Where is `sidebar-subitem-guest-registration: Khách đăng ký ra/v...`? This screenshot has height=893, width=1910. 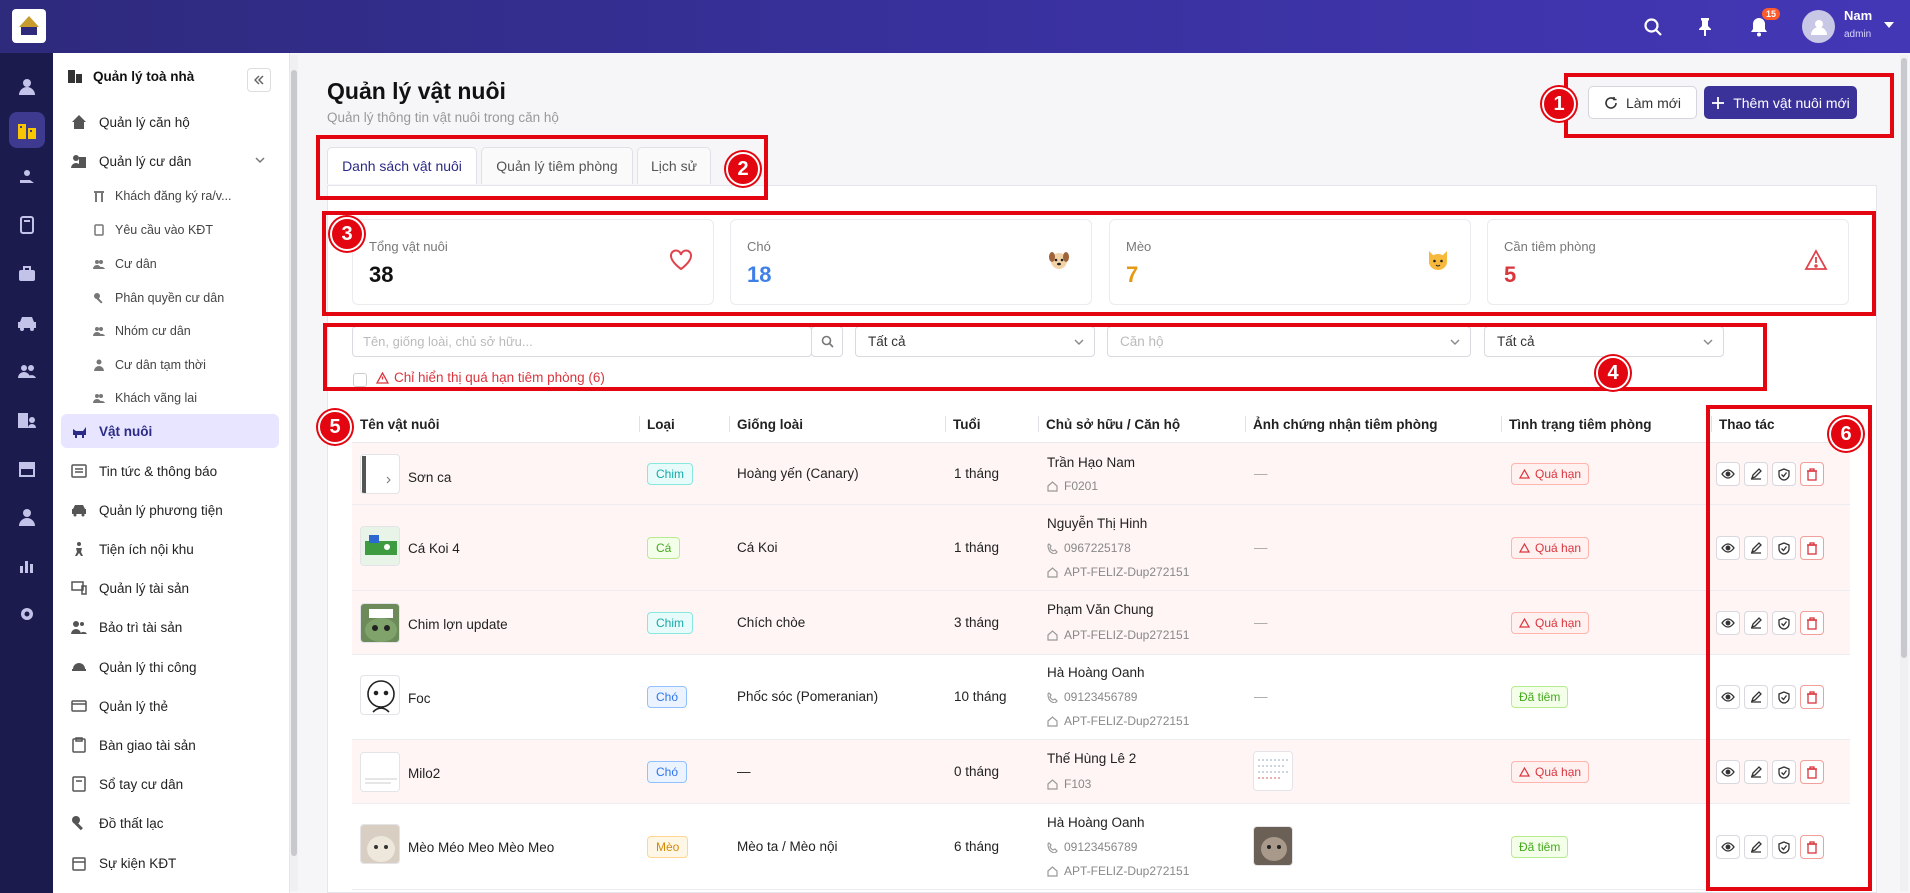
sidebar-subitem-guest-registration: Khách đăng ký ra/v... is located at coordinates (188, 196).